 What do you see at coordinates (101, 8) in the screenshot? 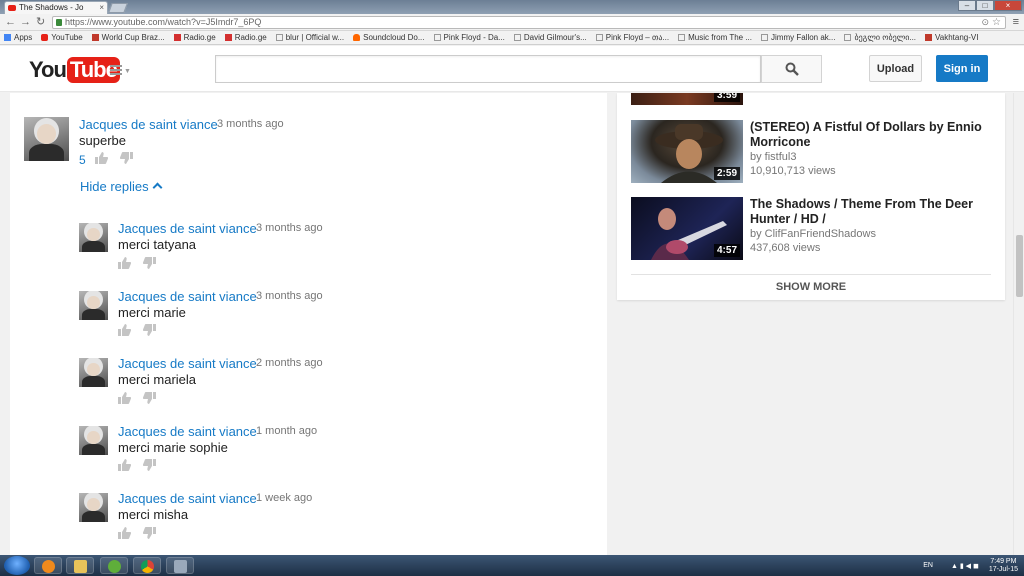
I see `close-tab-icon: ×` at bounding box center [101, 8].